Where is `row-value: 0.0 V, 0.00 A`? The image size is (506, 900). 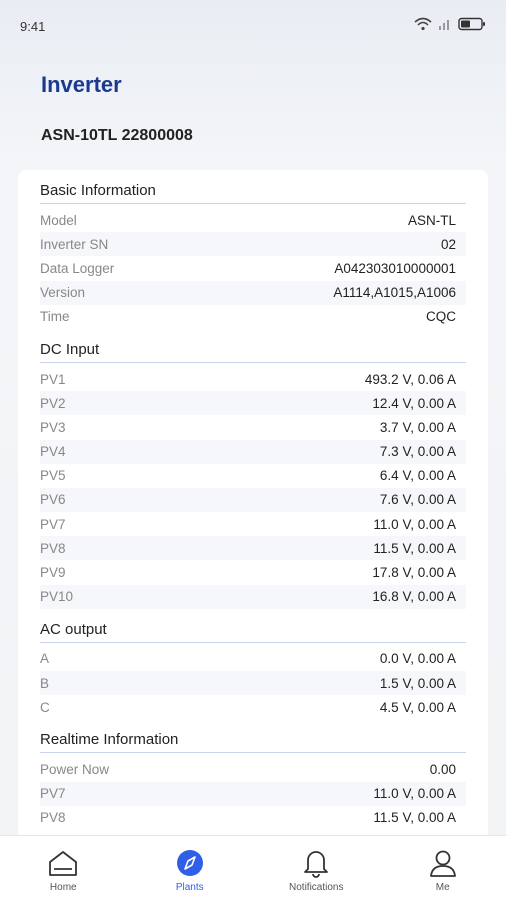
row-value: 0.0 V, 0.00 A is located at coordinates (417, 659).